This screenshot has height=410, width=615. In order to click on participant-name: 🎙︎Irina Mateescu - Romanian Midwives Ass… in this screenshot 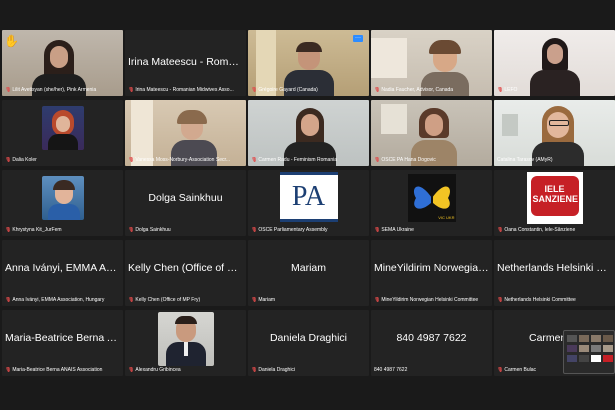, I will do `click(181, 90)`.